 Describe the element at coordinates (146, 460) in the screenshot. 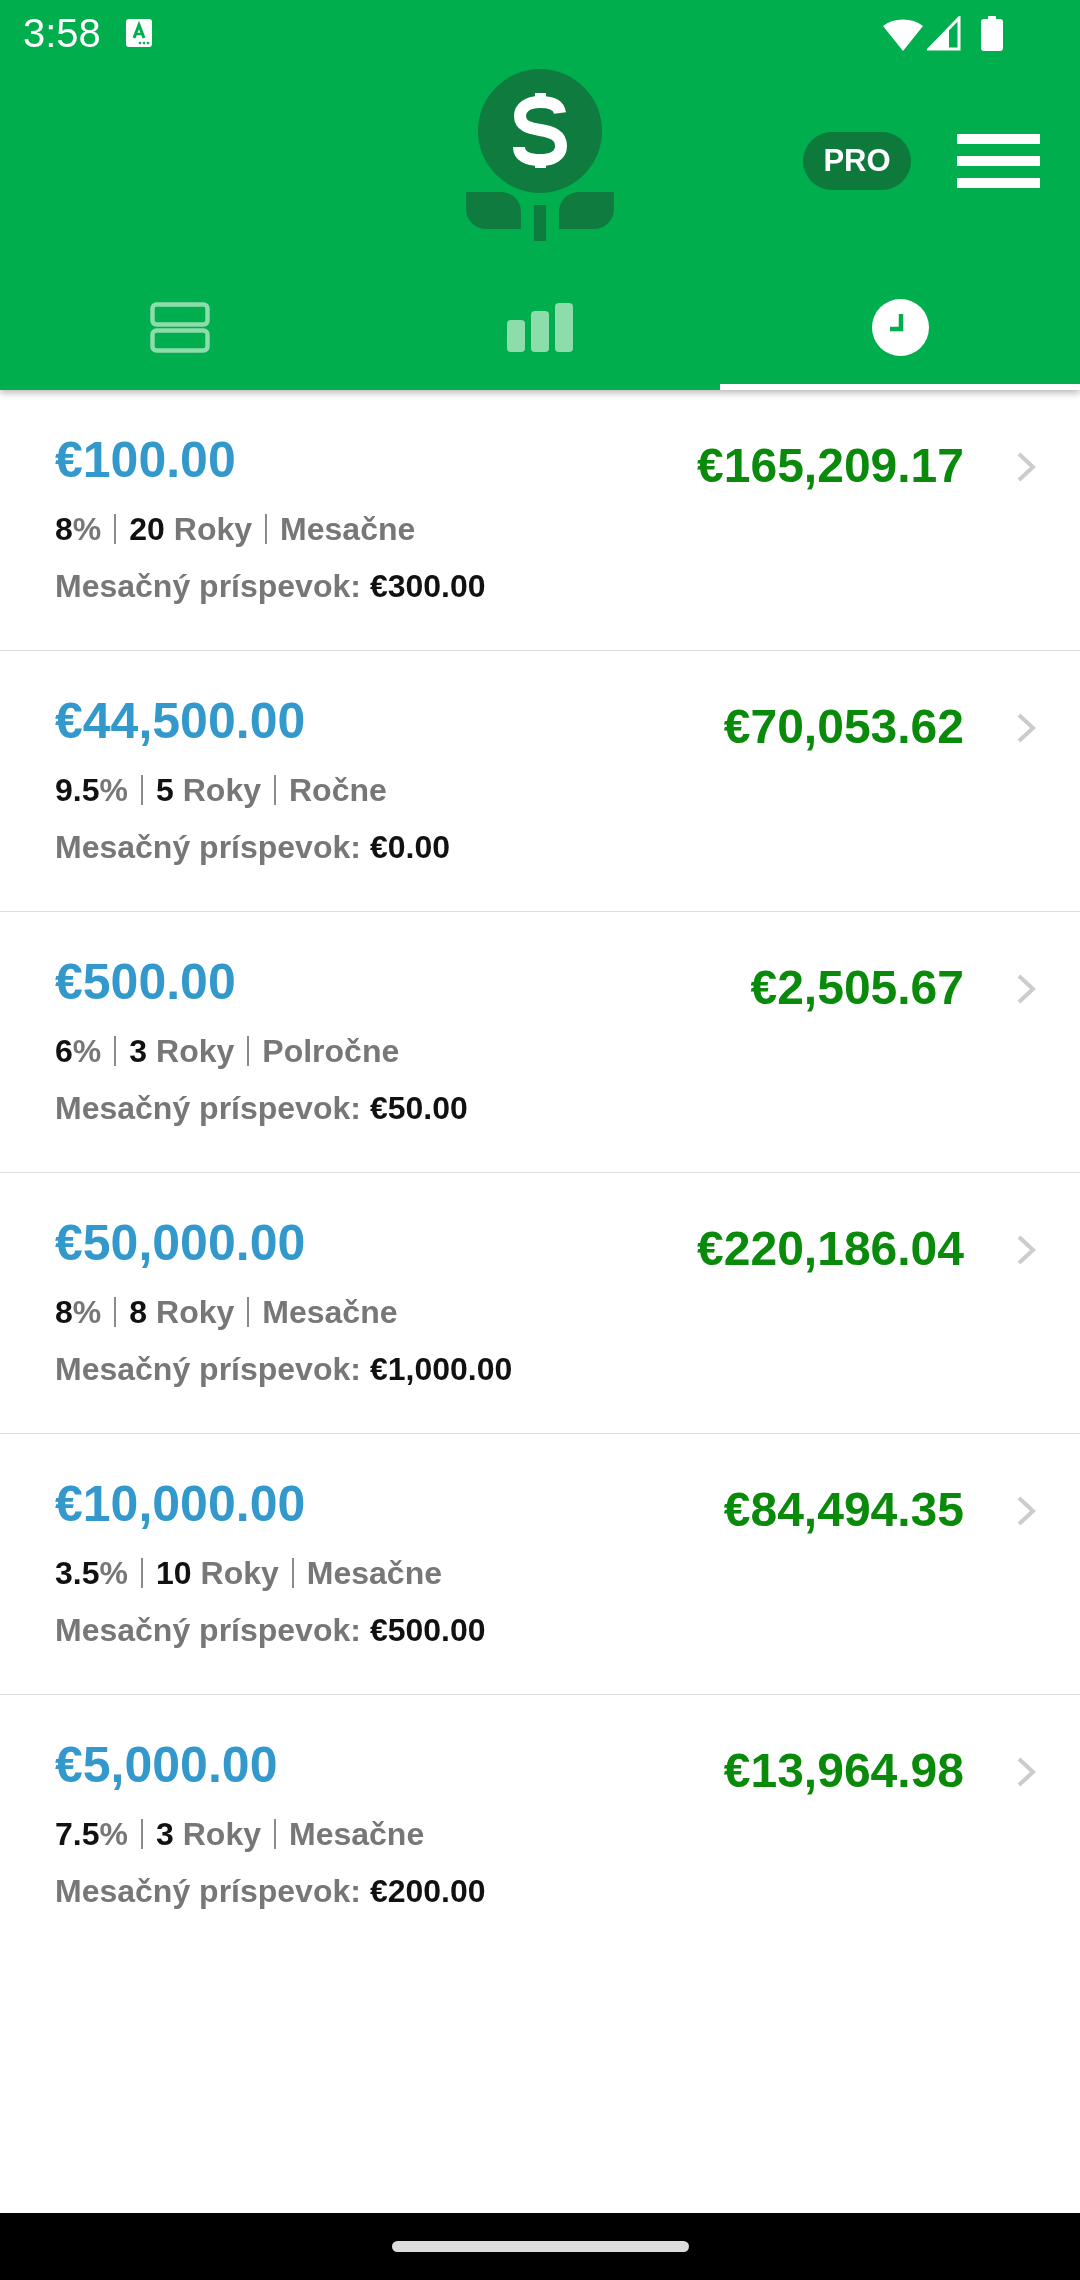

I see `principal-amount: €100.00` at that location.